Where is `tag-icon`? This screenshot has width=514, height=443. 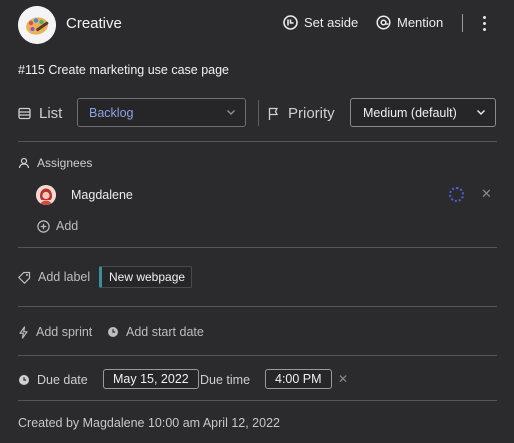 tag-icon is located at coordinates (24, 277).